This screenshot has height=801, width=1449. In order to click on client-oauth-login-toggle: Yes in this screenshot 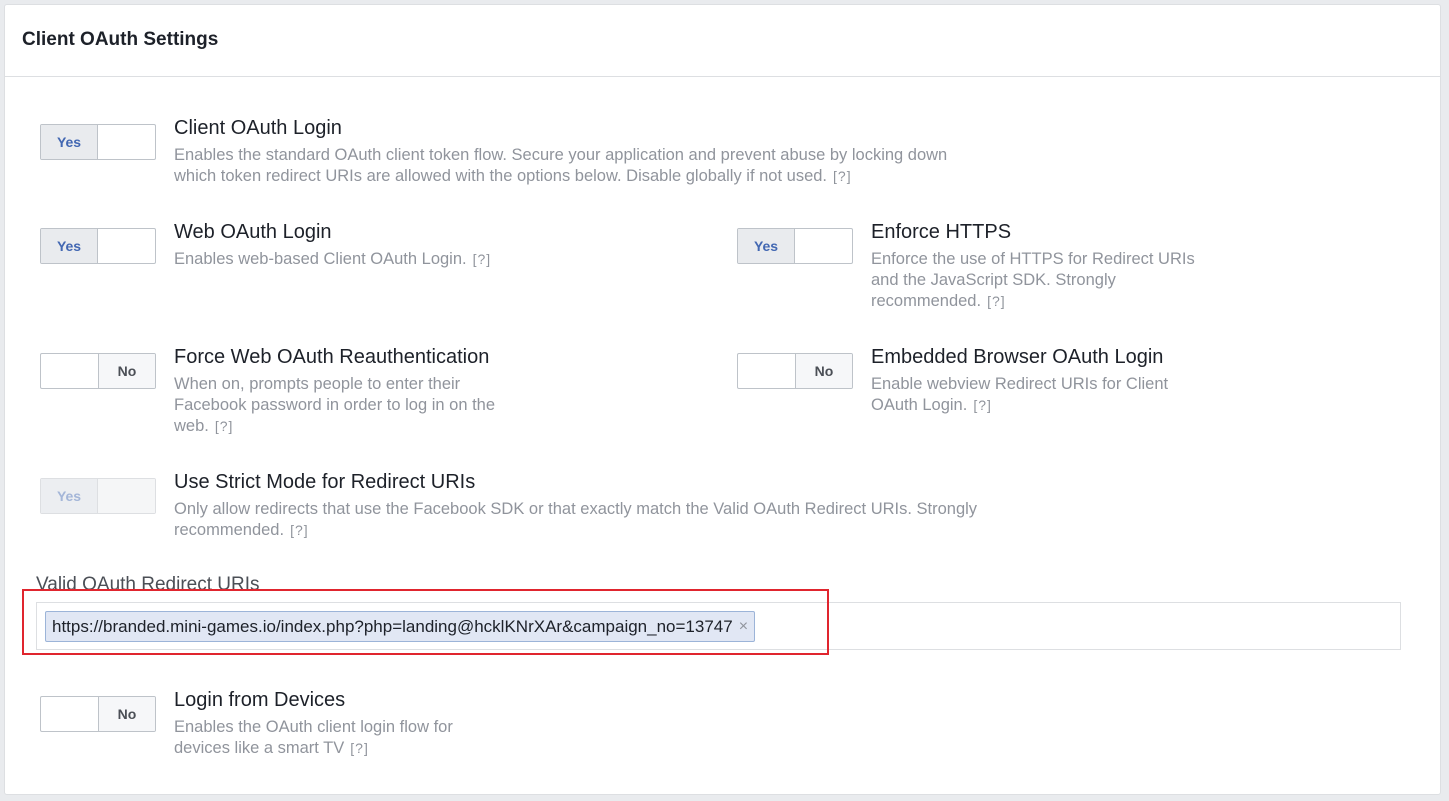, I will do `click(98, 142)`.